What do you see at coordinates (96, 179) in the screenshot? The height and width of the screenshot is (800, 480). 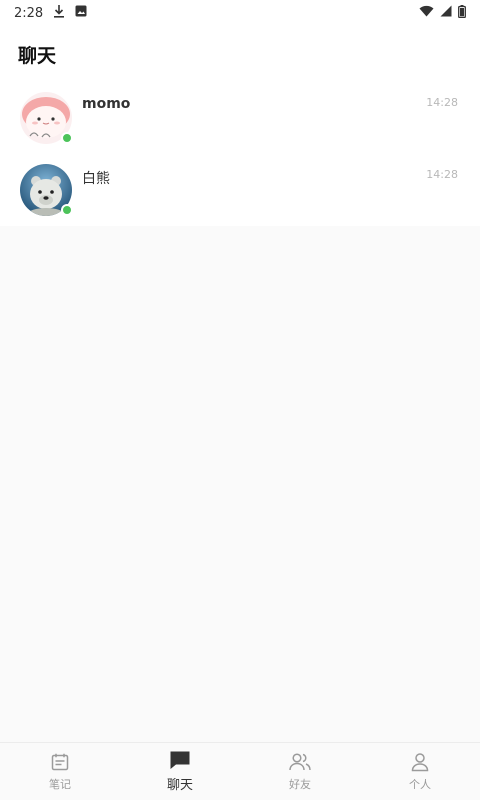 I see `chat-name: 白熊` at bounding box center [96, 179].